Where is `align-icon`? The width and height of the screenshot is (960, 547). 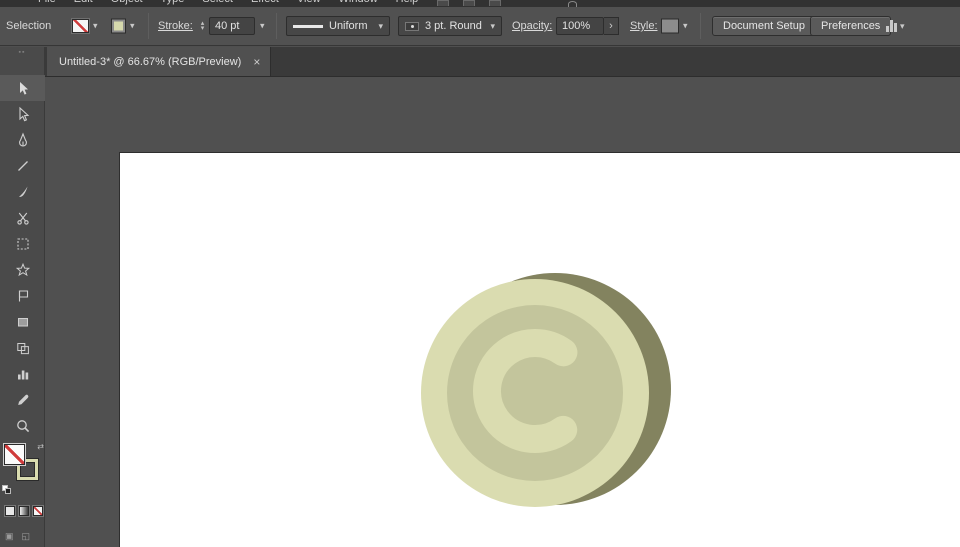
align-icon is located at coordinates (891, 26).